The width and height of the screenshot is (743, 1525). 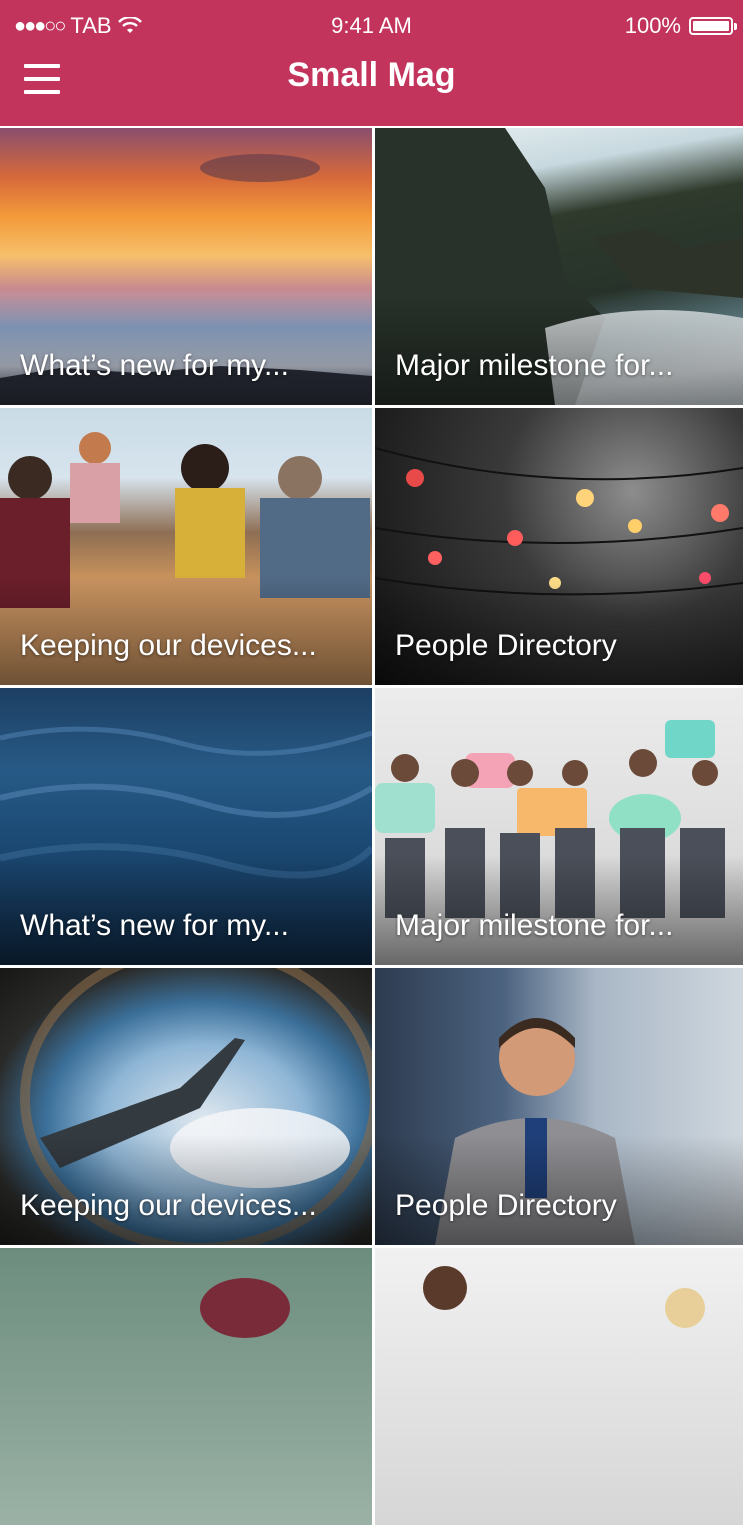 What do you see at coordinates (371, 26) in the screenshot?
I see `status-bar: ●●●○○ TAB 9:41 AM 100%` at bounding box center [371, 26].